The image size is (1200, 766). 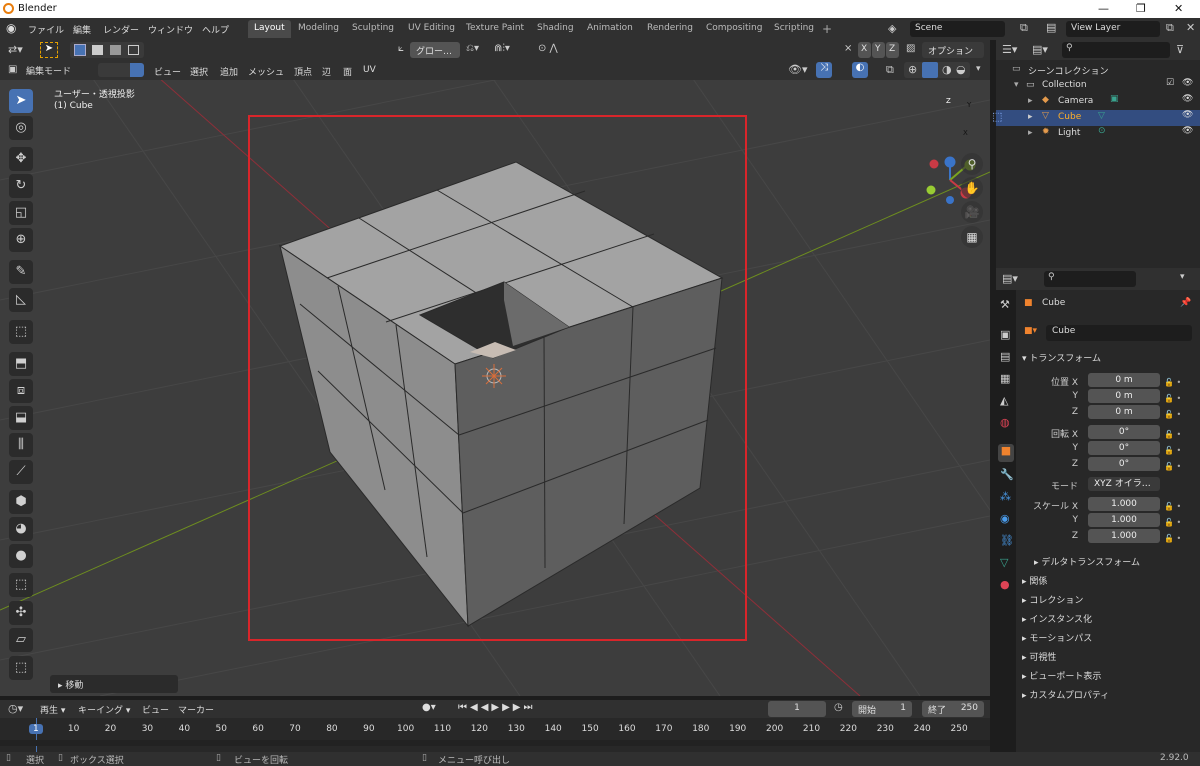 I want to click on timeline-scrollbar, so click(x=495, y=743).